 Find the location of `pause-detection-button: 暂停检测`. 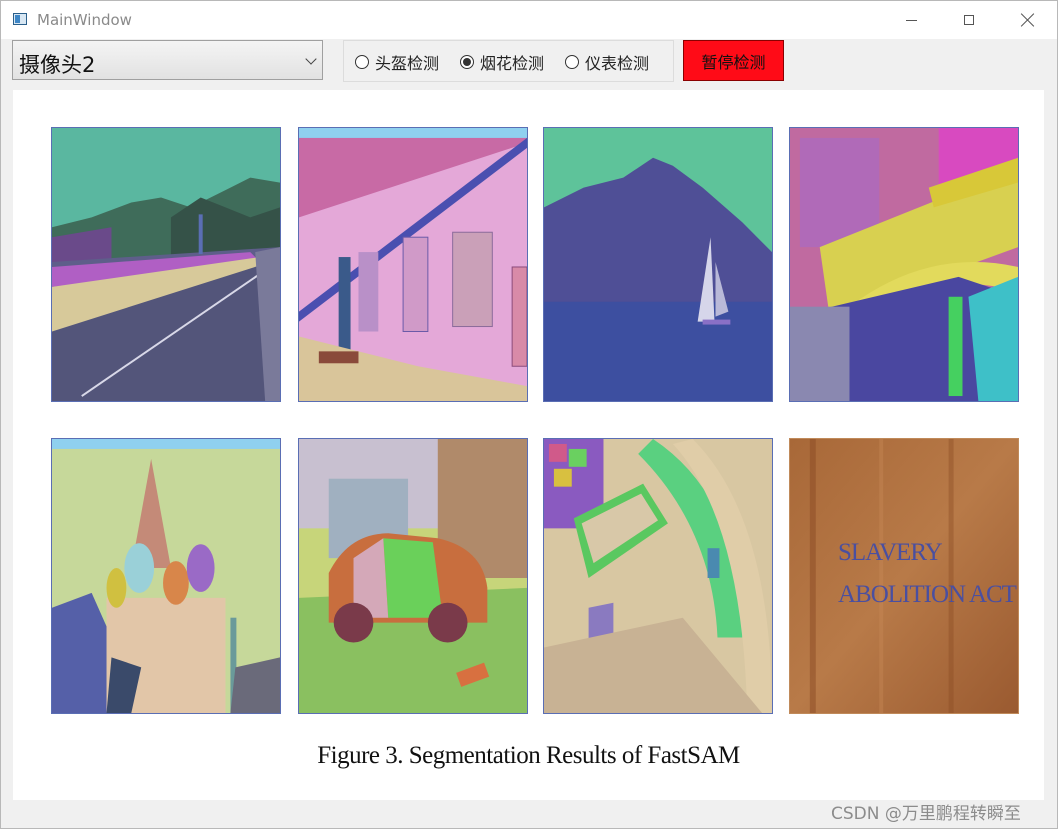

pause-detection-button: 暂停检测 is located at coordinates (733, 60).